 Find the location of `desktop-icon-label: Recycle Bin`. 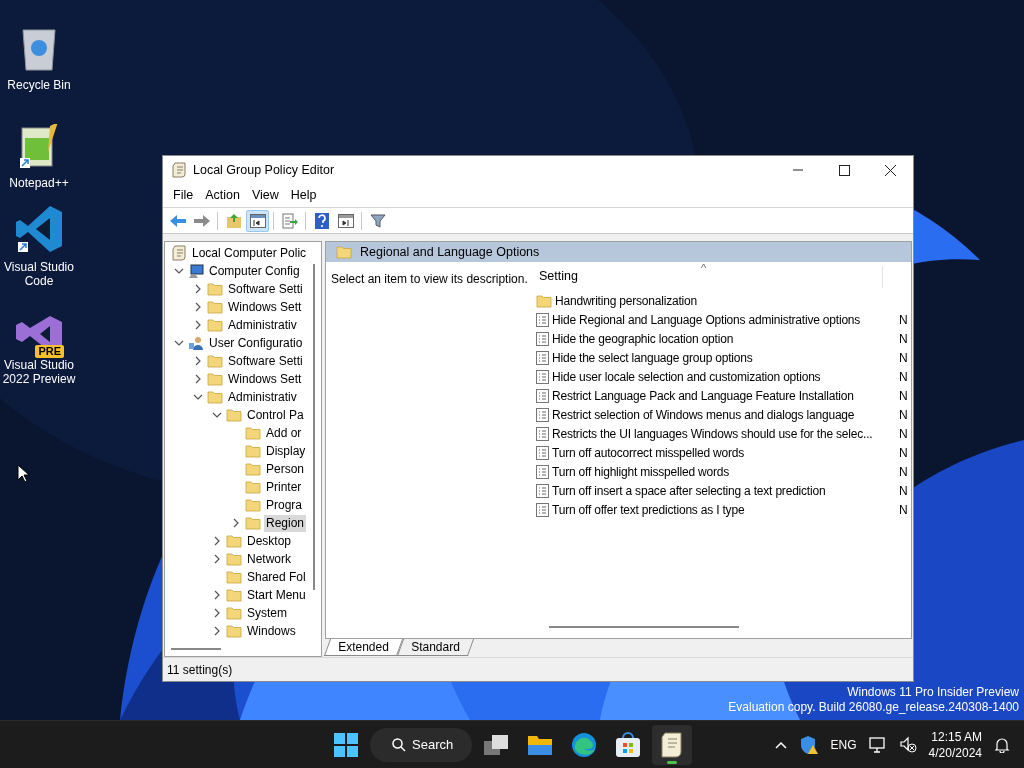

desktop-icon-label: Recycle Bin is located at coordinates (39, 85).